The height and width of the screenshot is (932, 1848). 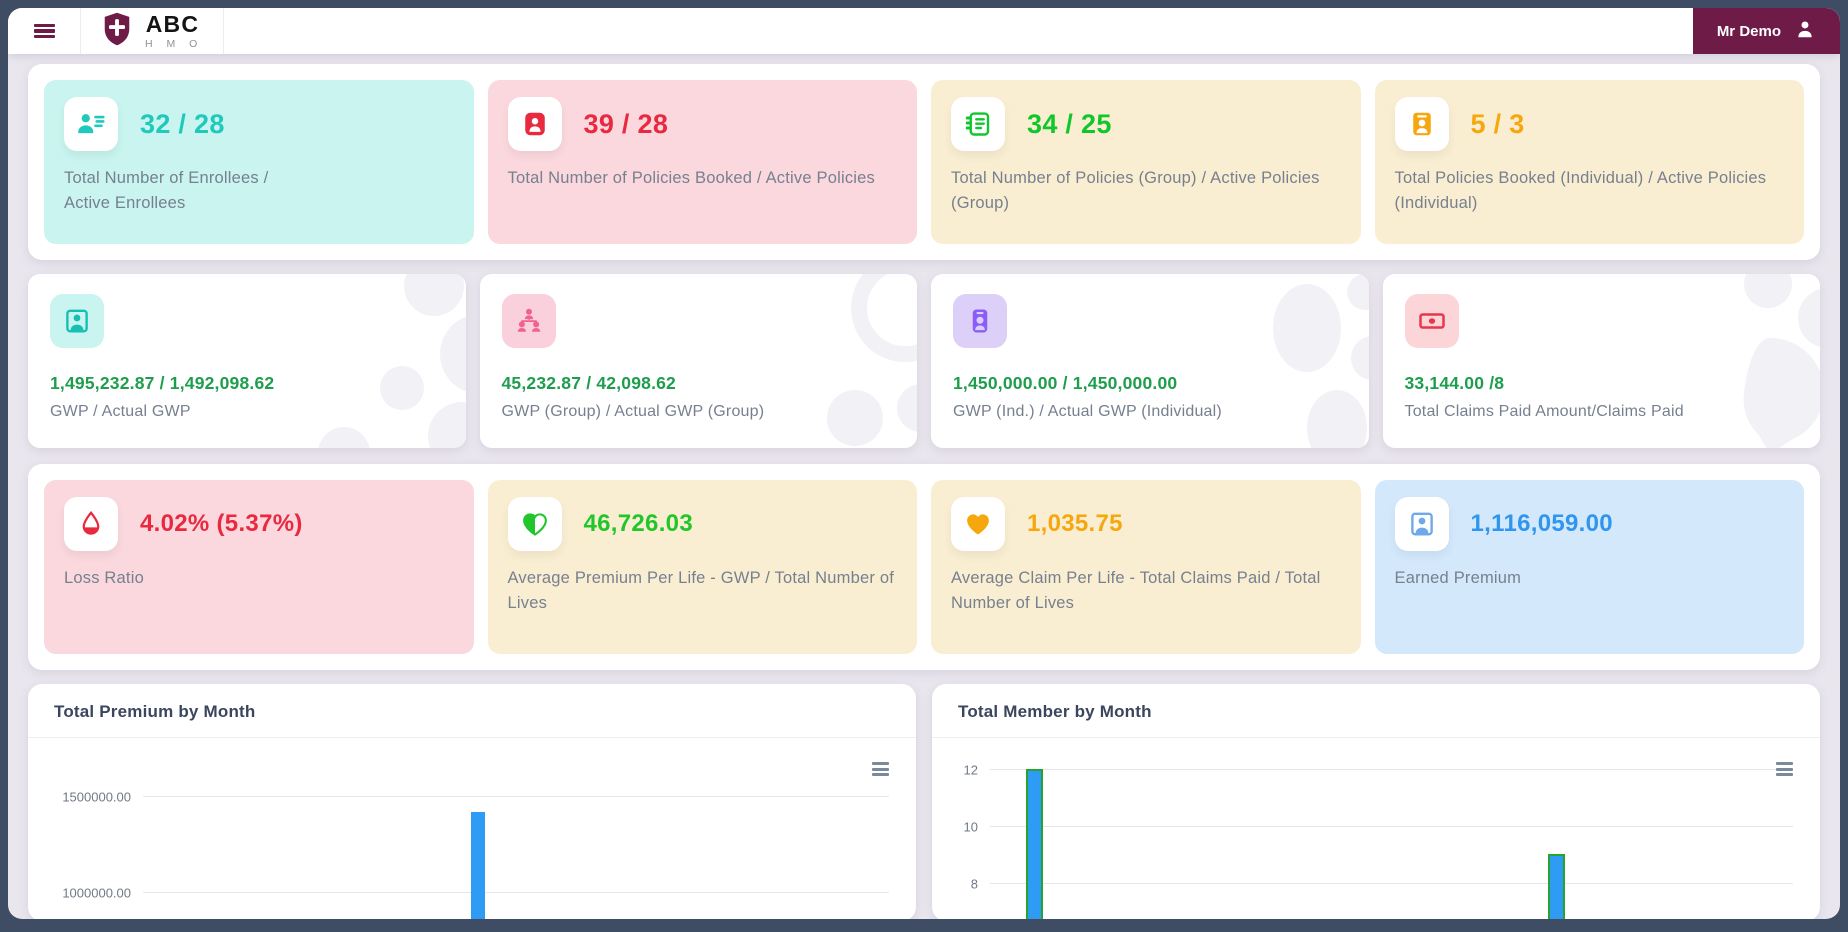 What do you see at coordinates (970, 770) in the screenshot?
I see `y-tick-label: 12` at bounding box center [970, 770].